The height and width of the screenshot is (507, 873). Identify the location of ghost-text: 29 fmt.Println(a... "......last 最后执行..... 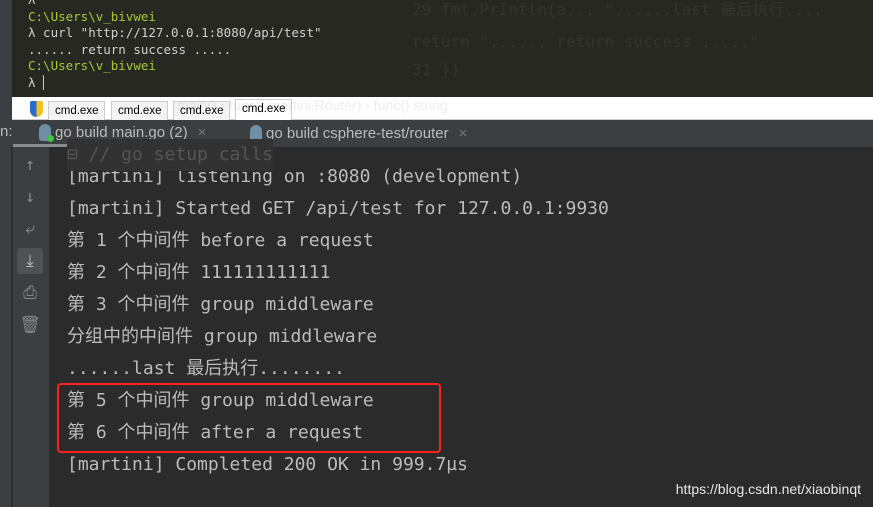
(617, 9).